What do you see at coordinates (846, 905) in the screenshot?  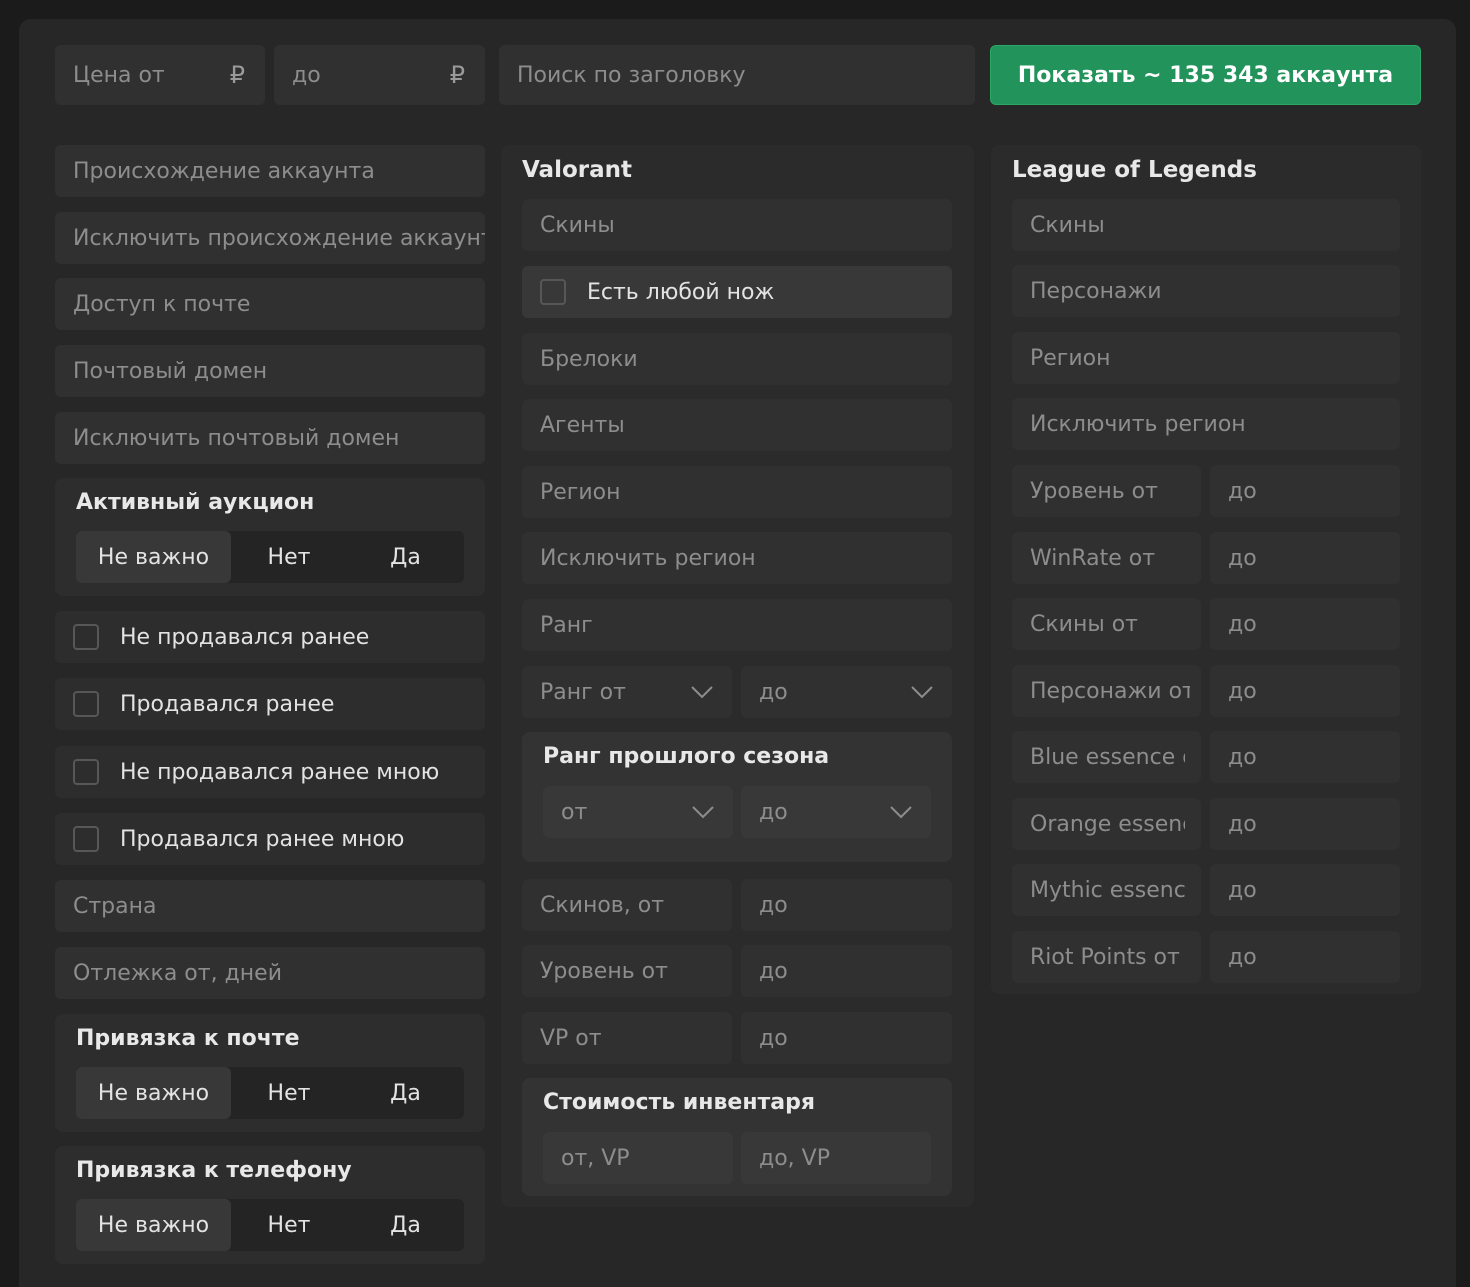 I see `valorant-skins-to-input: до` at bounding box center [846, 905].